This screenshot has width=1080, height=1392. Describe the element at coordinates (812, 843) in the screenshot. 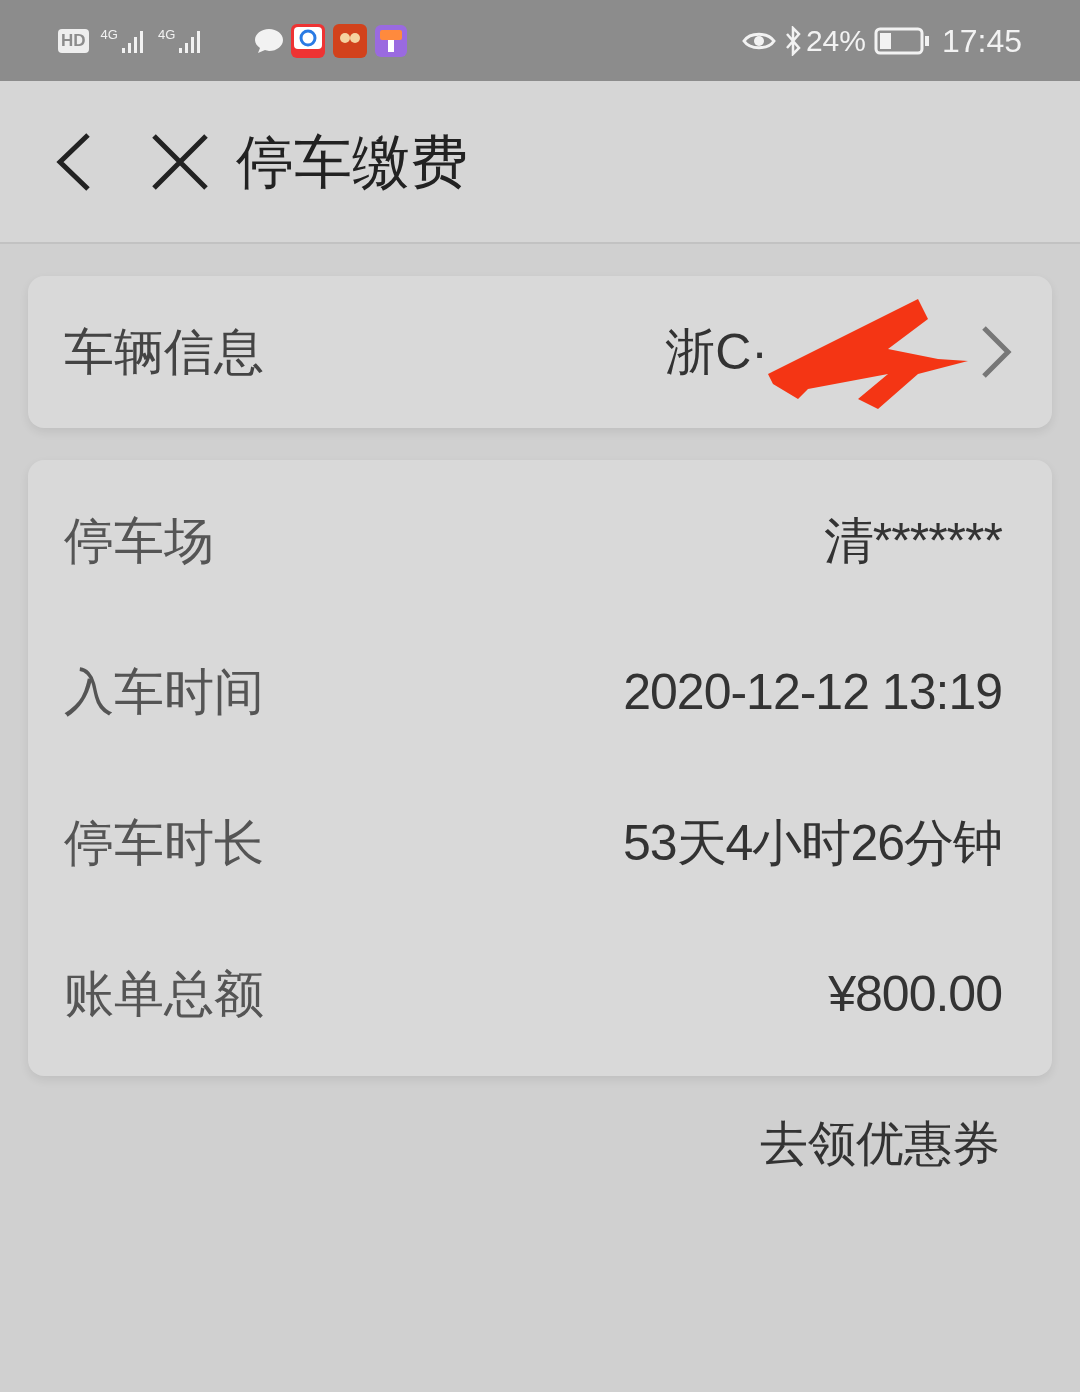

I see `detail-value: 53天4小时26分钟` at that location.